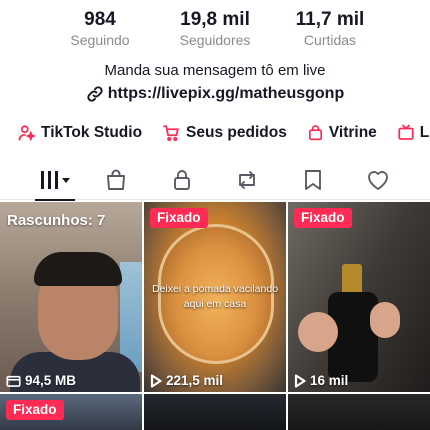  What do you see at coordinates (424, 132) in the screenshot?
I see `live-label: L` at bounding box center [424, 132].